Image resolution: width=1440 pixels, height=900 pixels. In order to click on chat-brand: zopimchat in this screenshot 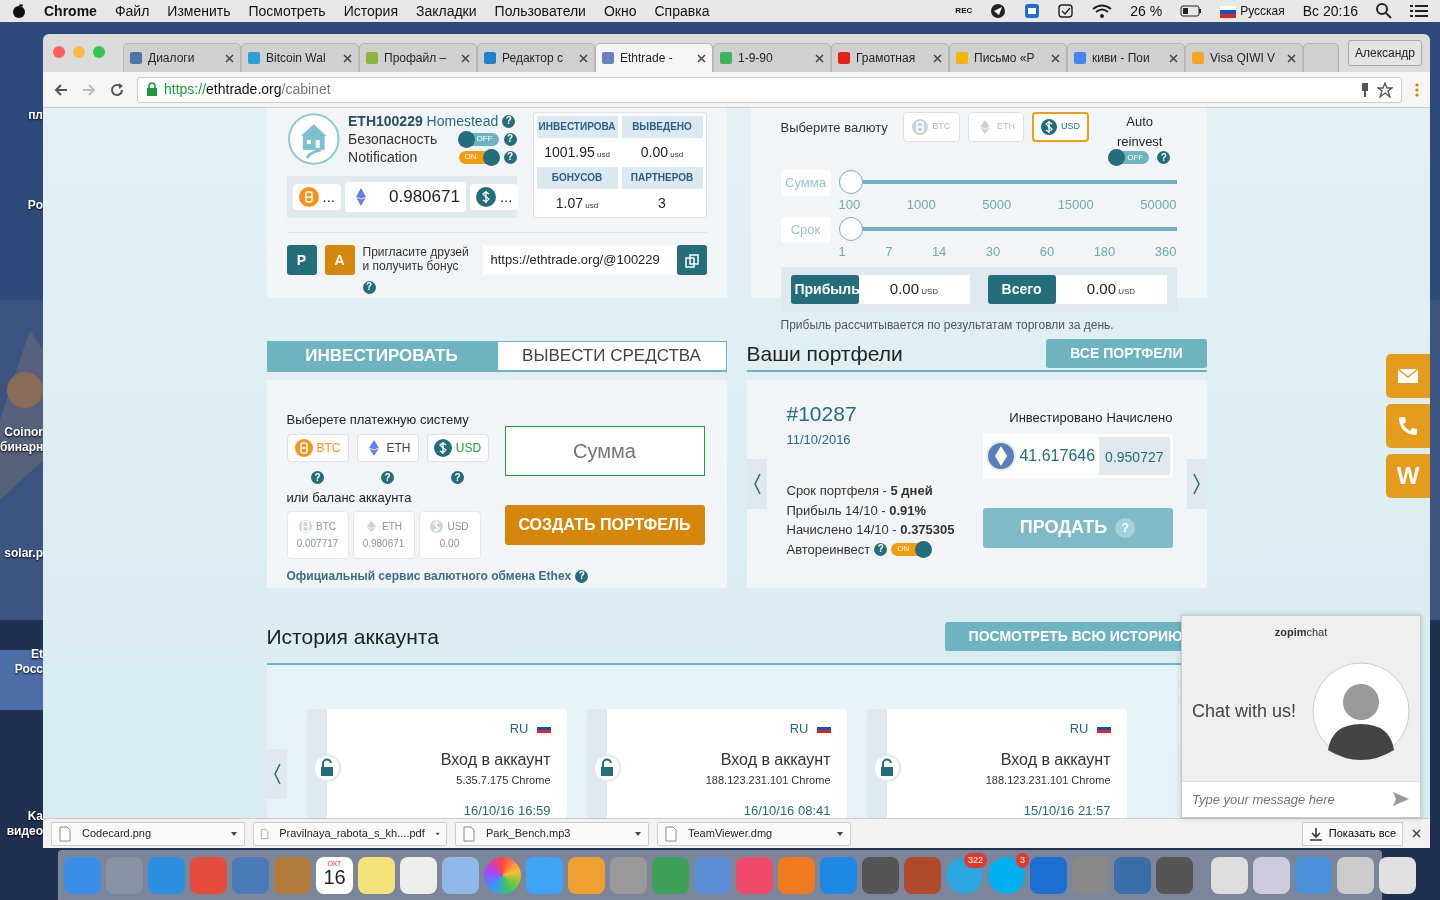, I will do `click(1301, 632)`.